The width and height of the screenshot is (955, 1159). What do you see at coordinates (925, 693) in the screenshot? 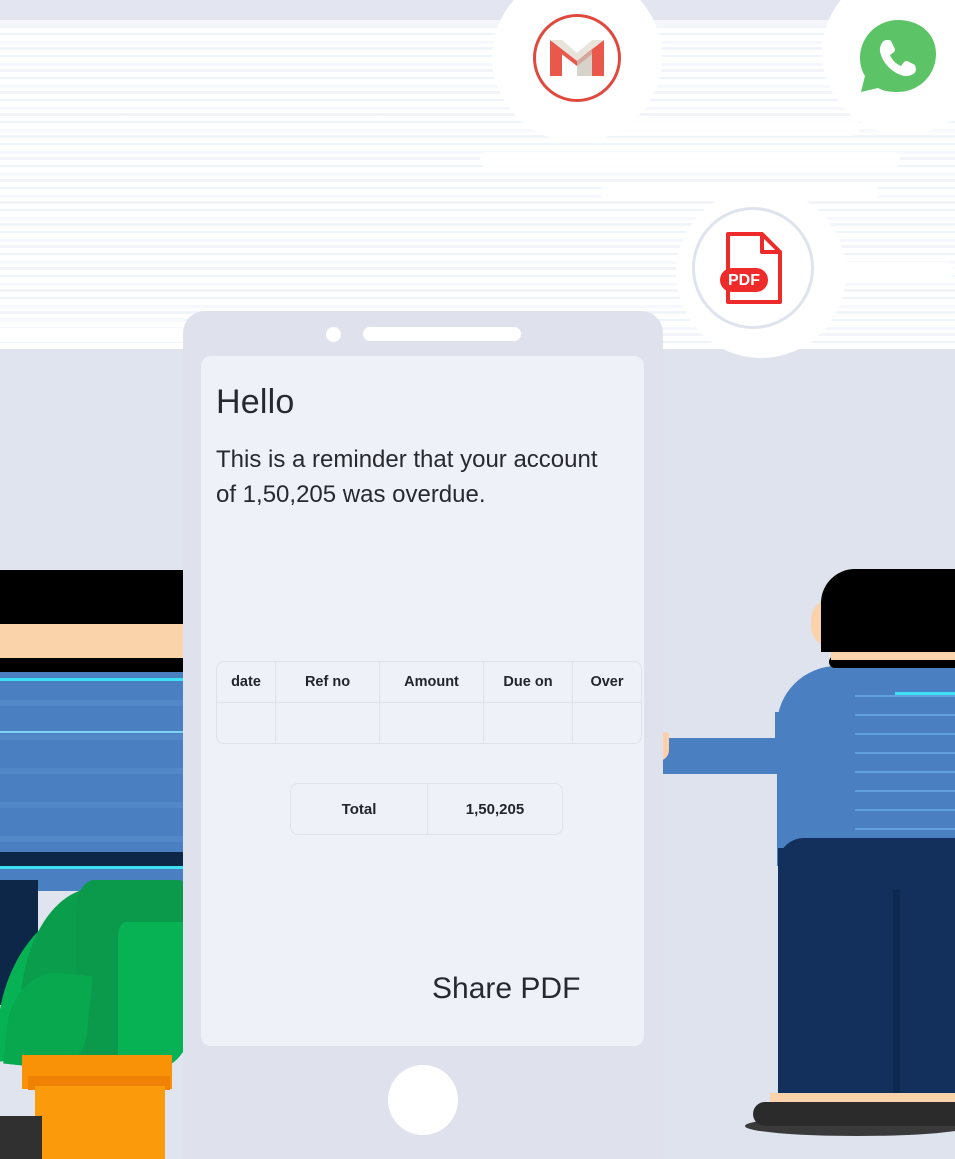
I see `person-glitch-cyan` at bounding box center [925, 693].